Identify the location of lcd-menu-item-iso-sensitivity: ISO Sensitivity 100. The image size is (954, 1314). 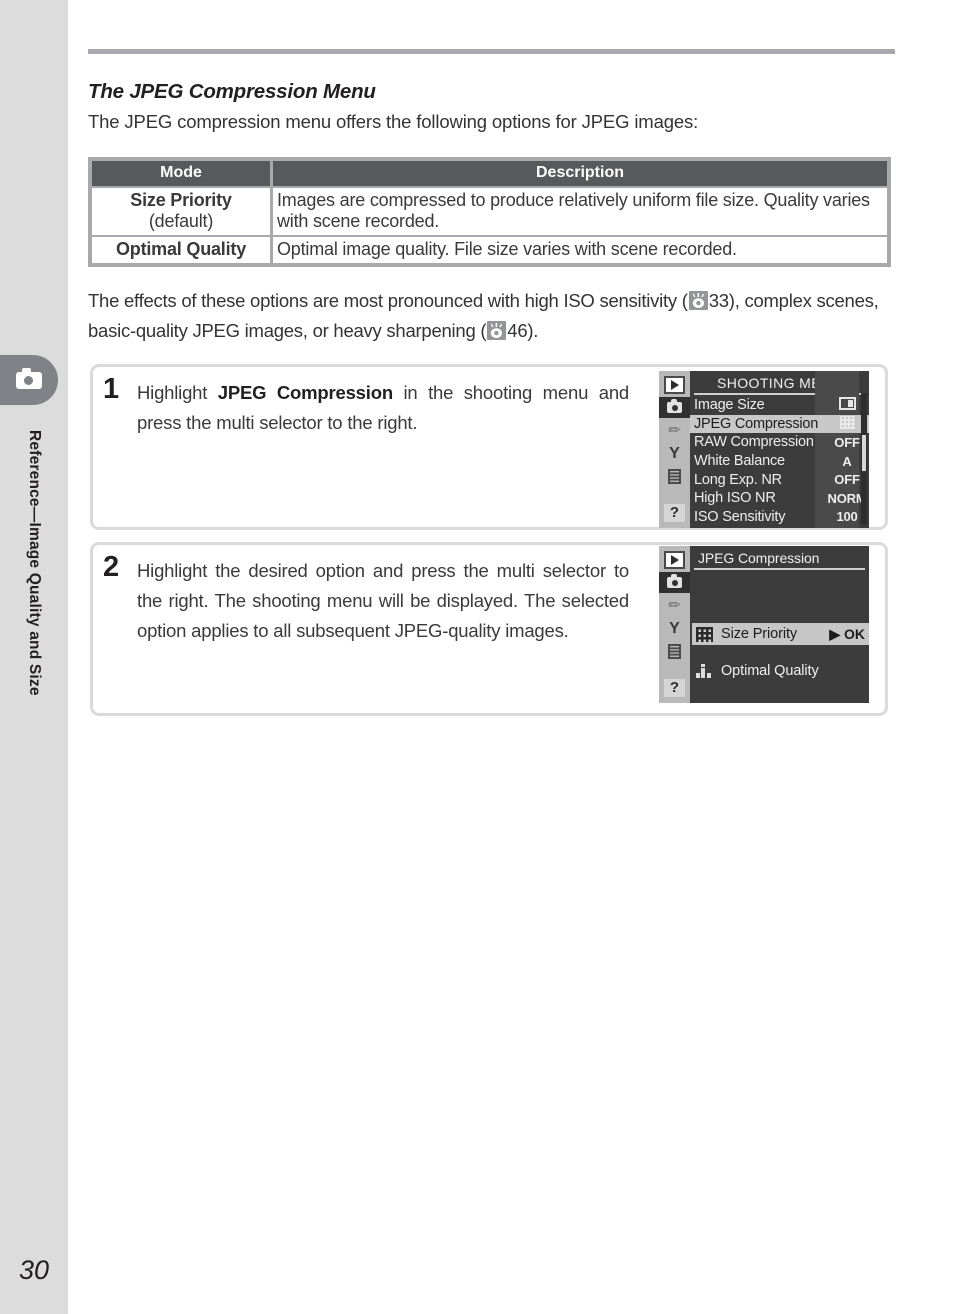
(779, 517).